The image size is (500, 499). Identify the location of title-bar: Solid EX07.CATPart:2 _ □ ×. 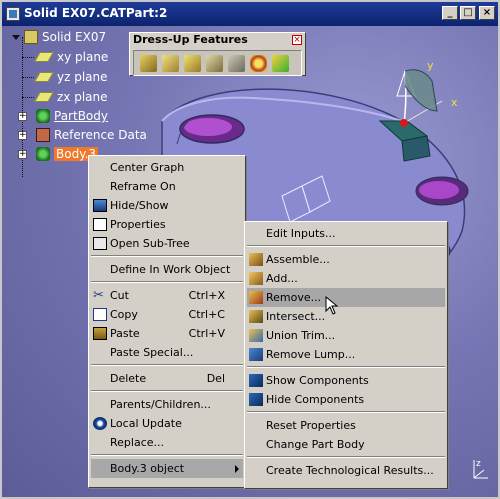
(250, 14).